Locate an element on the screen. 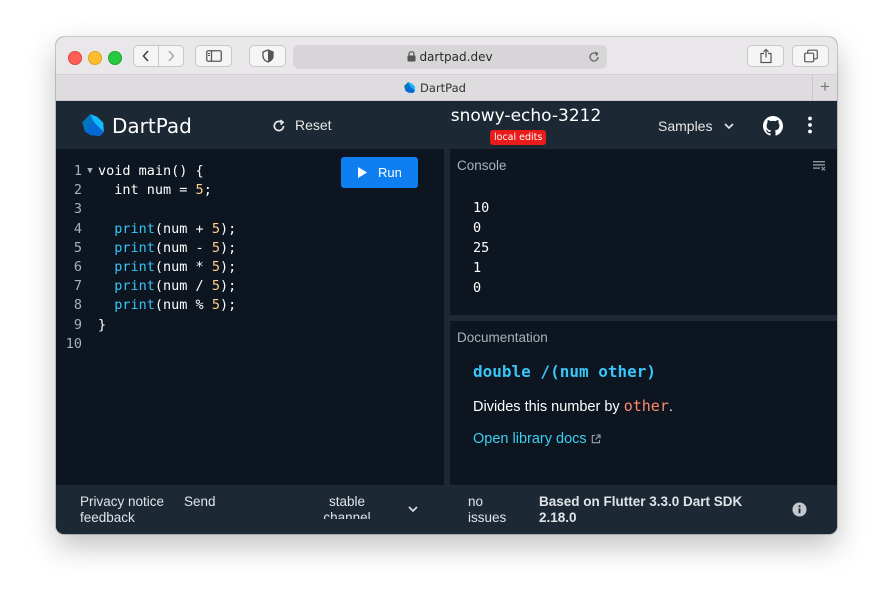 This screenshot has height=608, width=893. chevron-left-icon is located at coordinates (145, 56).